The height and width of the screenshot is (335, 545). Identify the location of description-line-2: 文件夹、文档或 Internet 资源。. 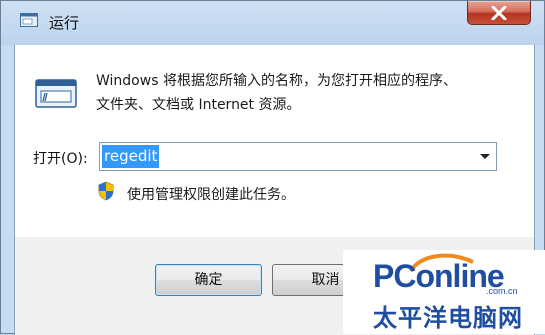
(198, 105).